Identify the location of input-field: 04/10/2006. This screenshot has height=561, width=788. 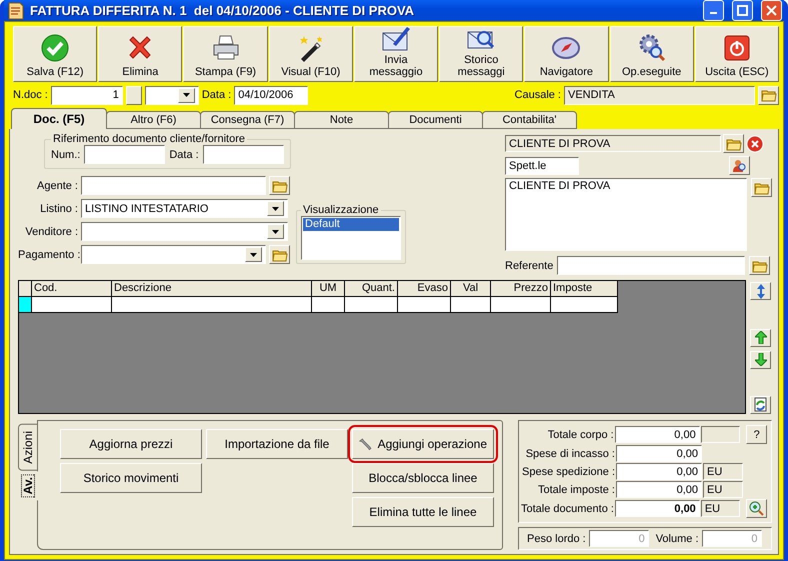
(271, 95).